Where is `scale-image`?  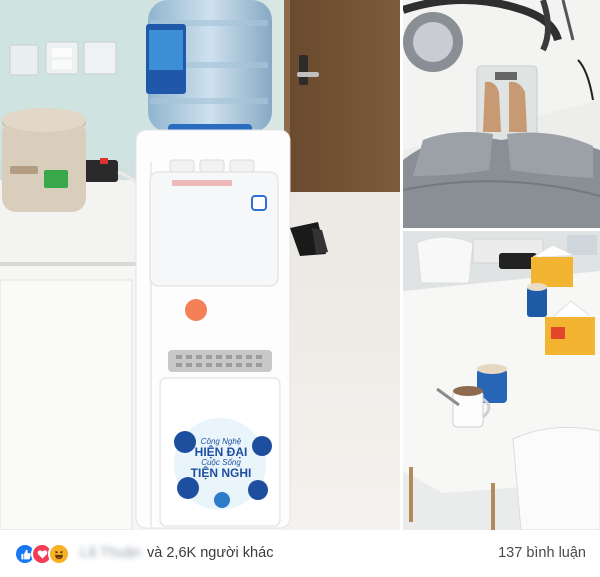
scale-image is located at coordinates (501, 114).